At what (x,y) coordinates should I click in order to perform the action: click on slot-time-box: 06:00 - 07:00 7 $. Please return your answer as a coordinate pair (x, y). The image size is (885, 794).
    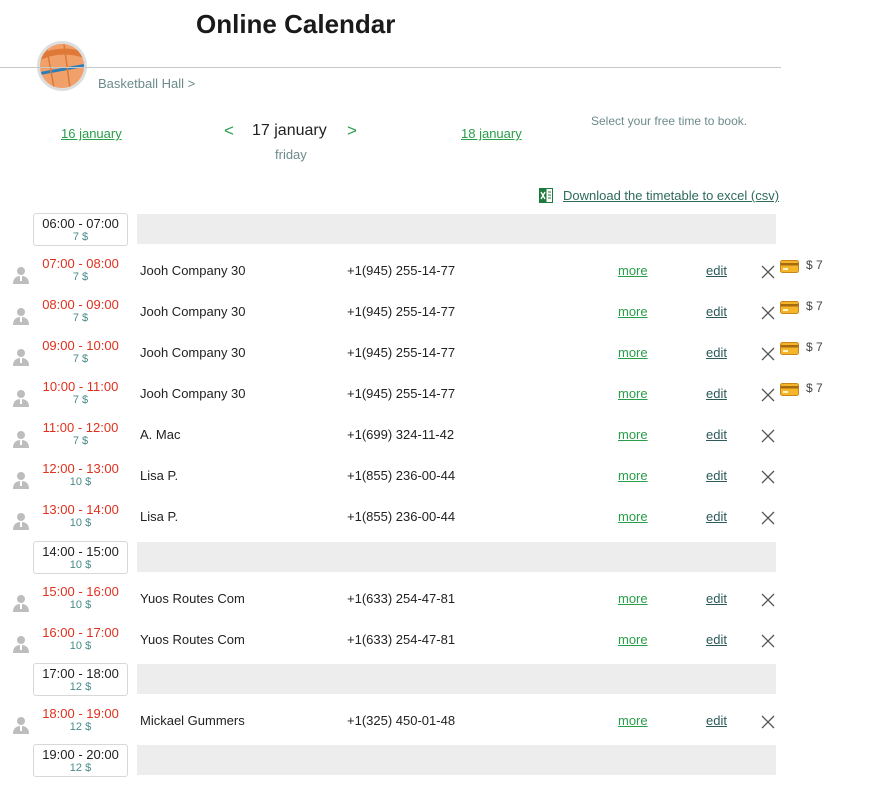
    Looking at the image, I should click on (80, 229).